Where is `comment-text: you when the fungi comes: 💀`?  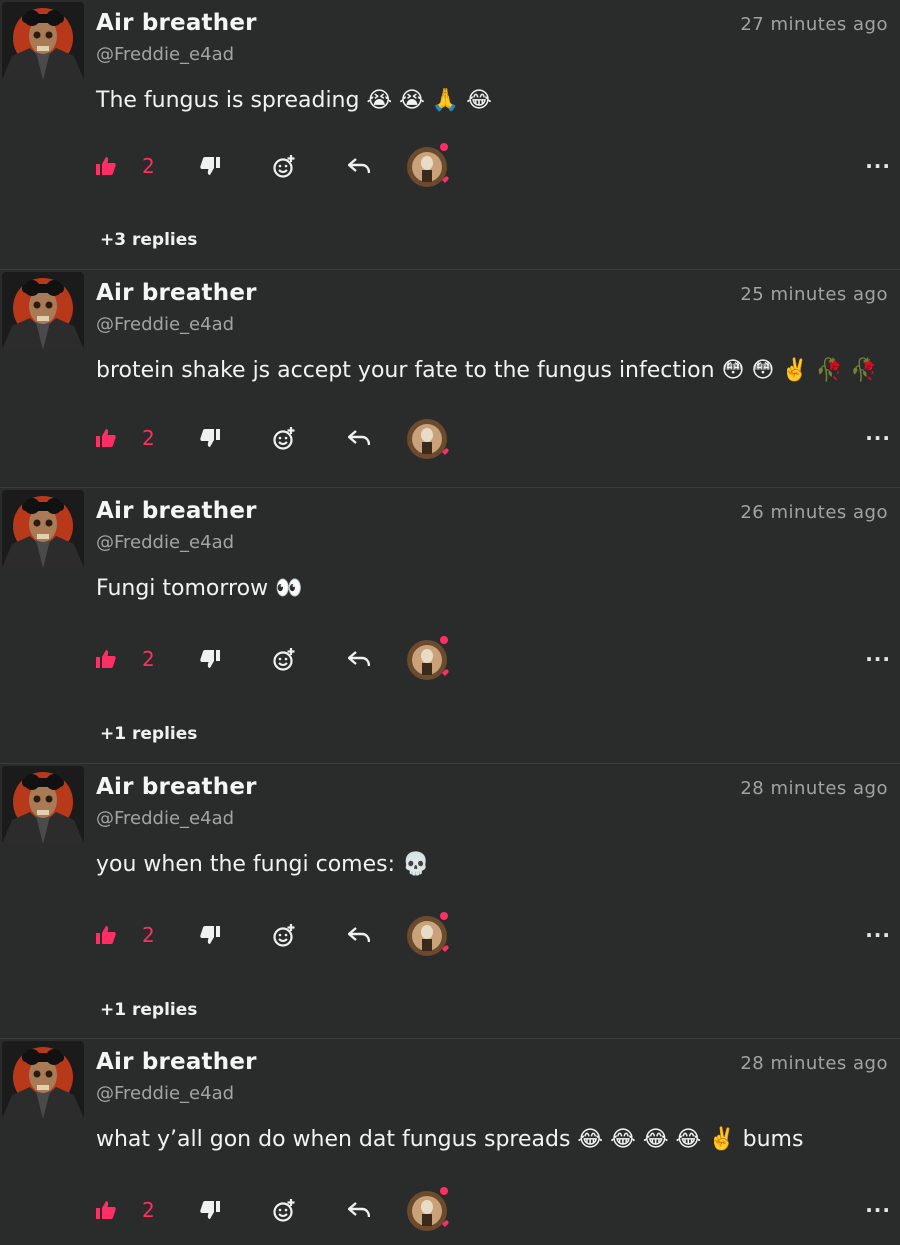
comment-text: you when the fungi comes: 💀 is located at coordinates (263, 864).